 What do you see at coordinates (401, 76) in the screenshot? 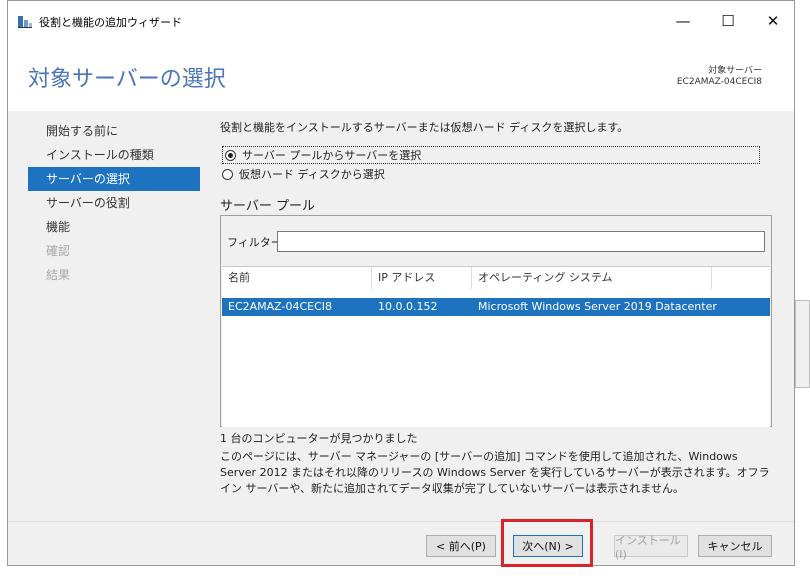
I see `wizard-header: 対象サーバーの選択 対象サーバー EC2AMAZ-04CECI8` at bounding box center [401, 76].